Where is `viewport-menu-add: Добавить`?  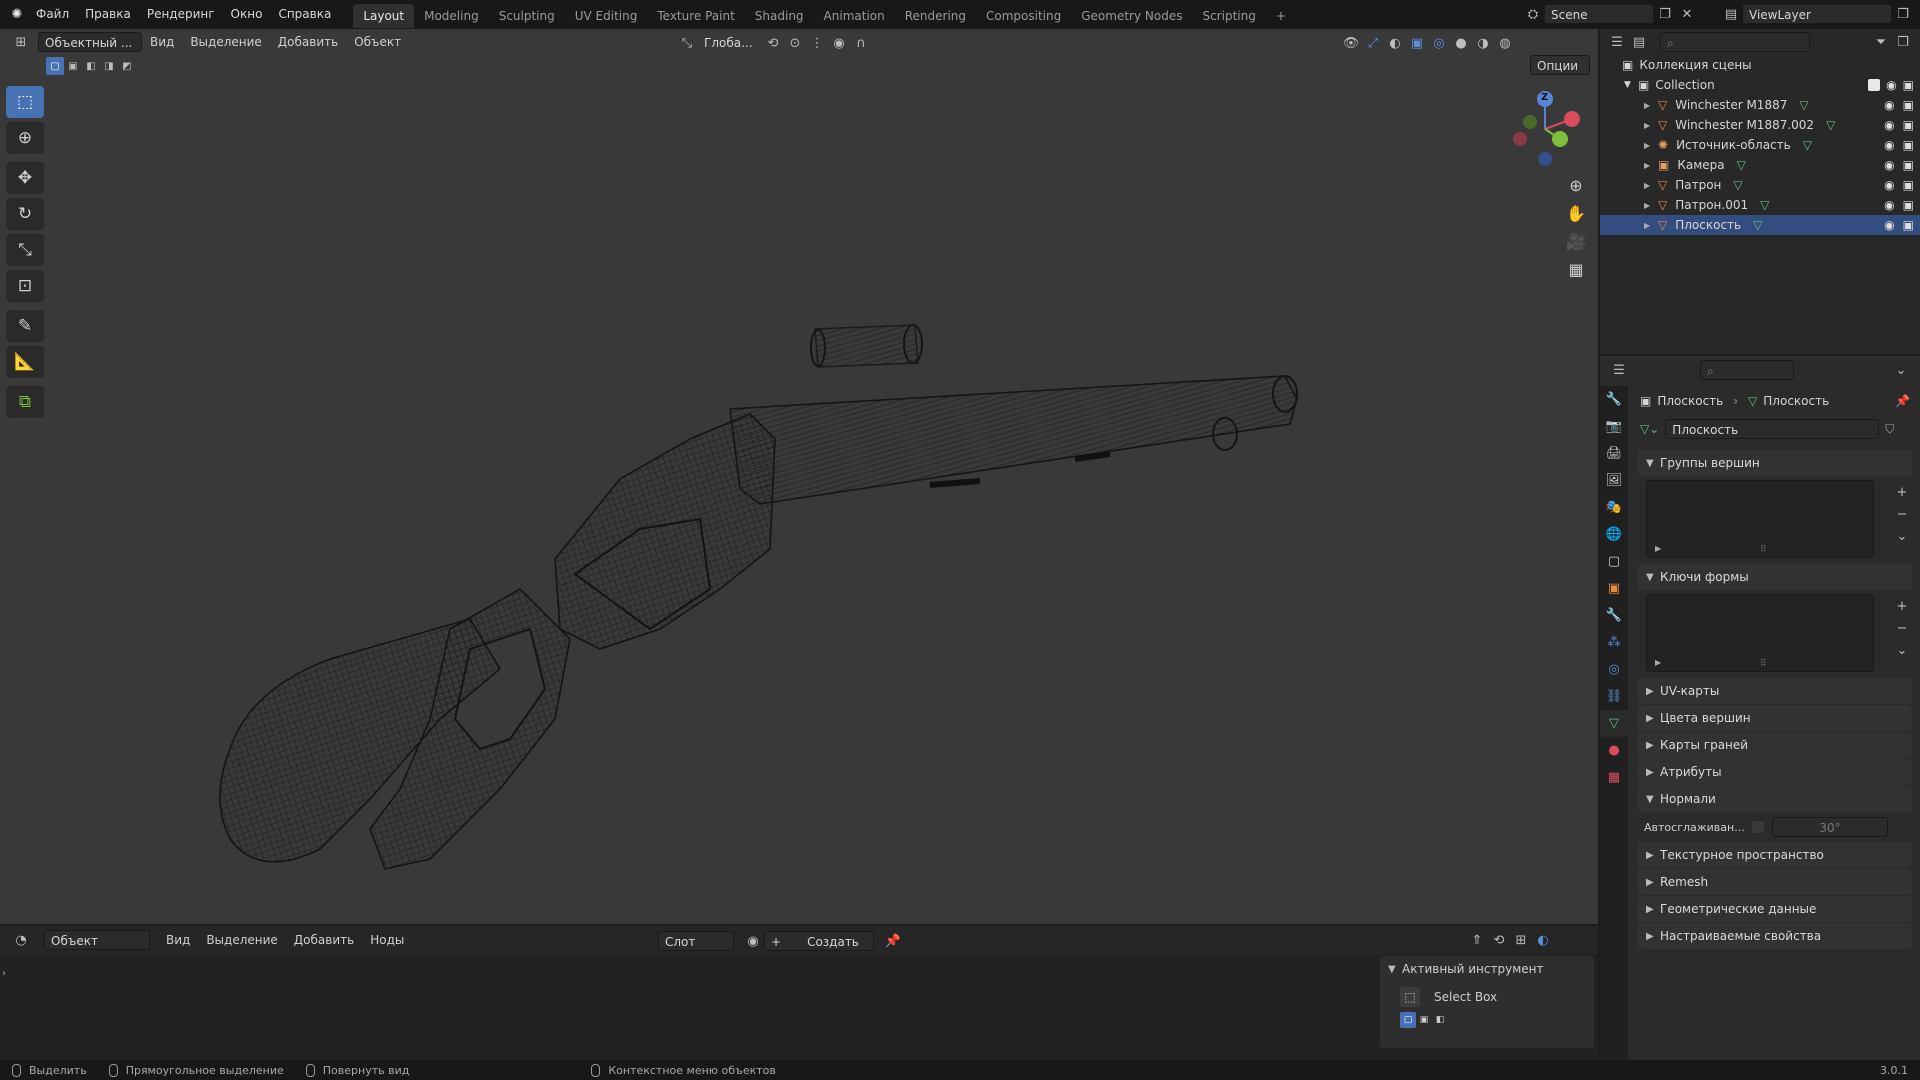 viewport-menu-add: Добавить is located at coordinates (308, 42).